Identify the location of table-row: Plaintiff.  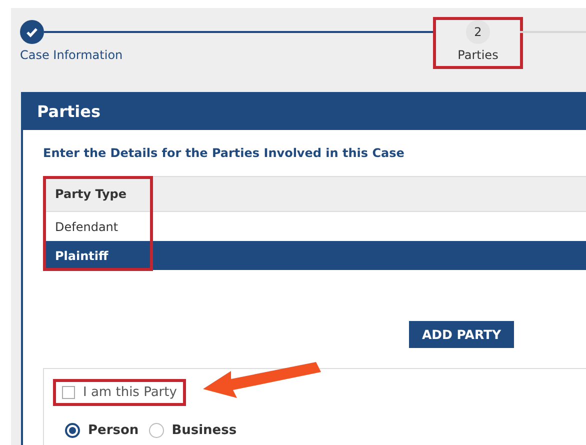
(314, 255).